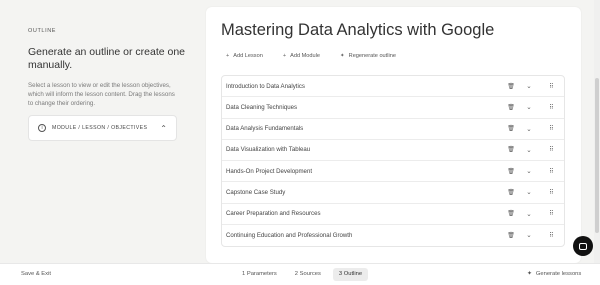  Describe the element at coordinates (393, 87) in the screenshot. I see `lesson-row: Introduction to Data Analytics 🗑 ⌄ ⠿` at that location.